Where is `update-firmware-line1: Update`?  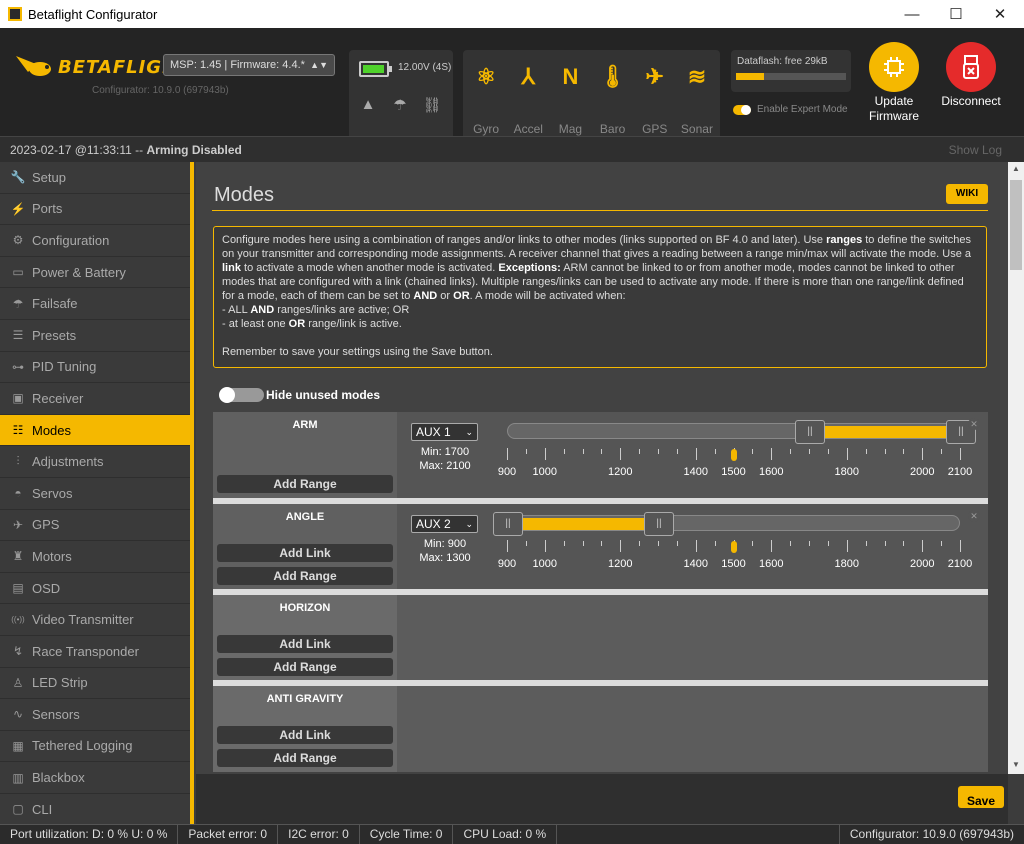
update-firmware-line1: Update is located at coordinates (894, 101).